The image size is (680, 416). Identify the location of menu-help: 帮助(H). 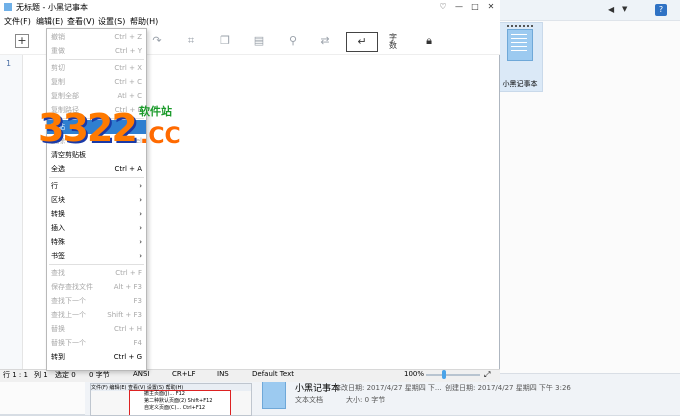
(144, 21).